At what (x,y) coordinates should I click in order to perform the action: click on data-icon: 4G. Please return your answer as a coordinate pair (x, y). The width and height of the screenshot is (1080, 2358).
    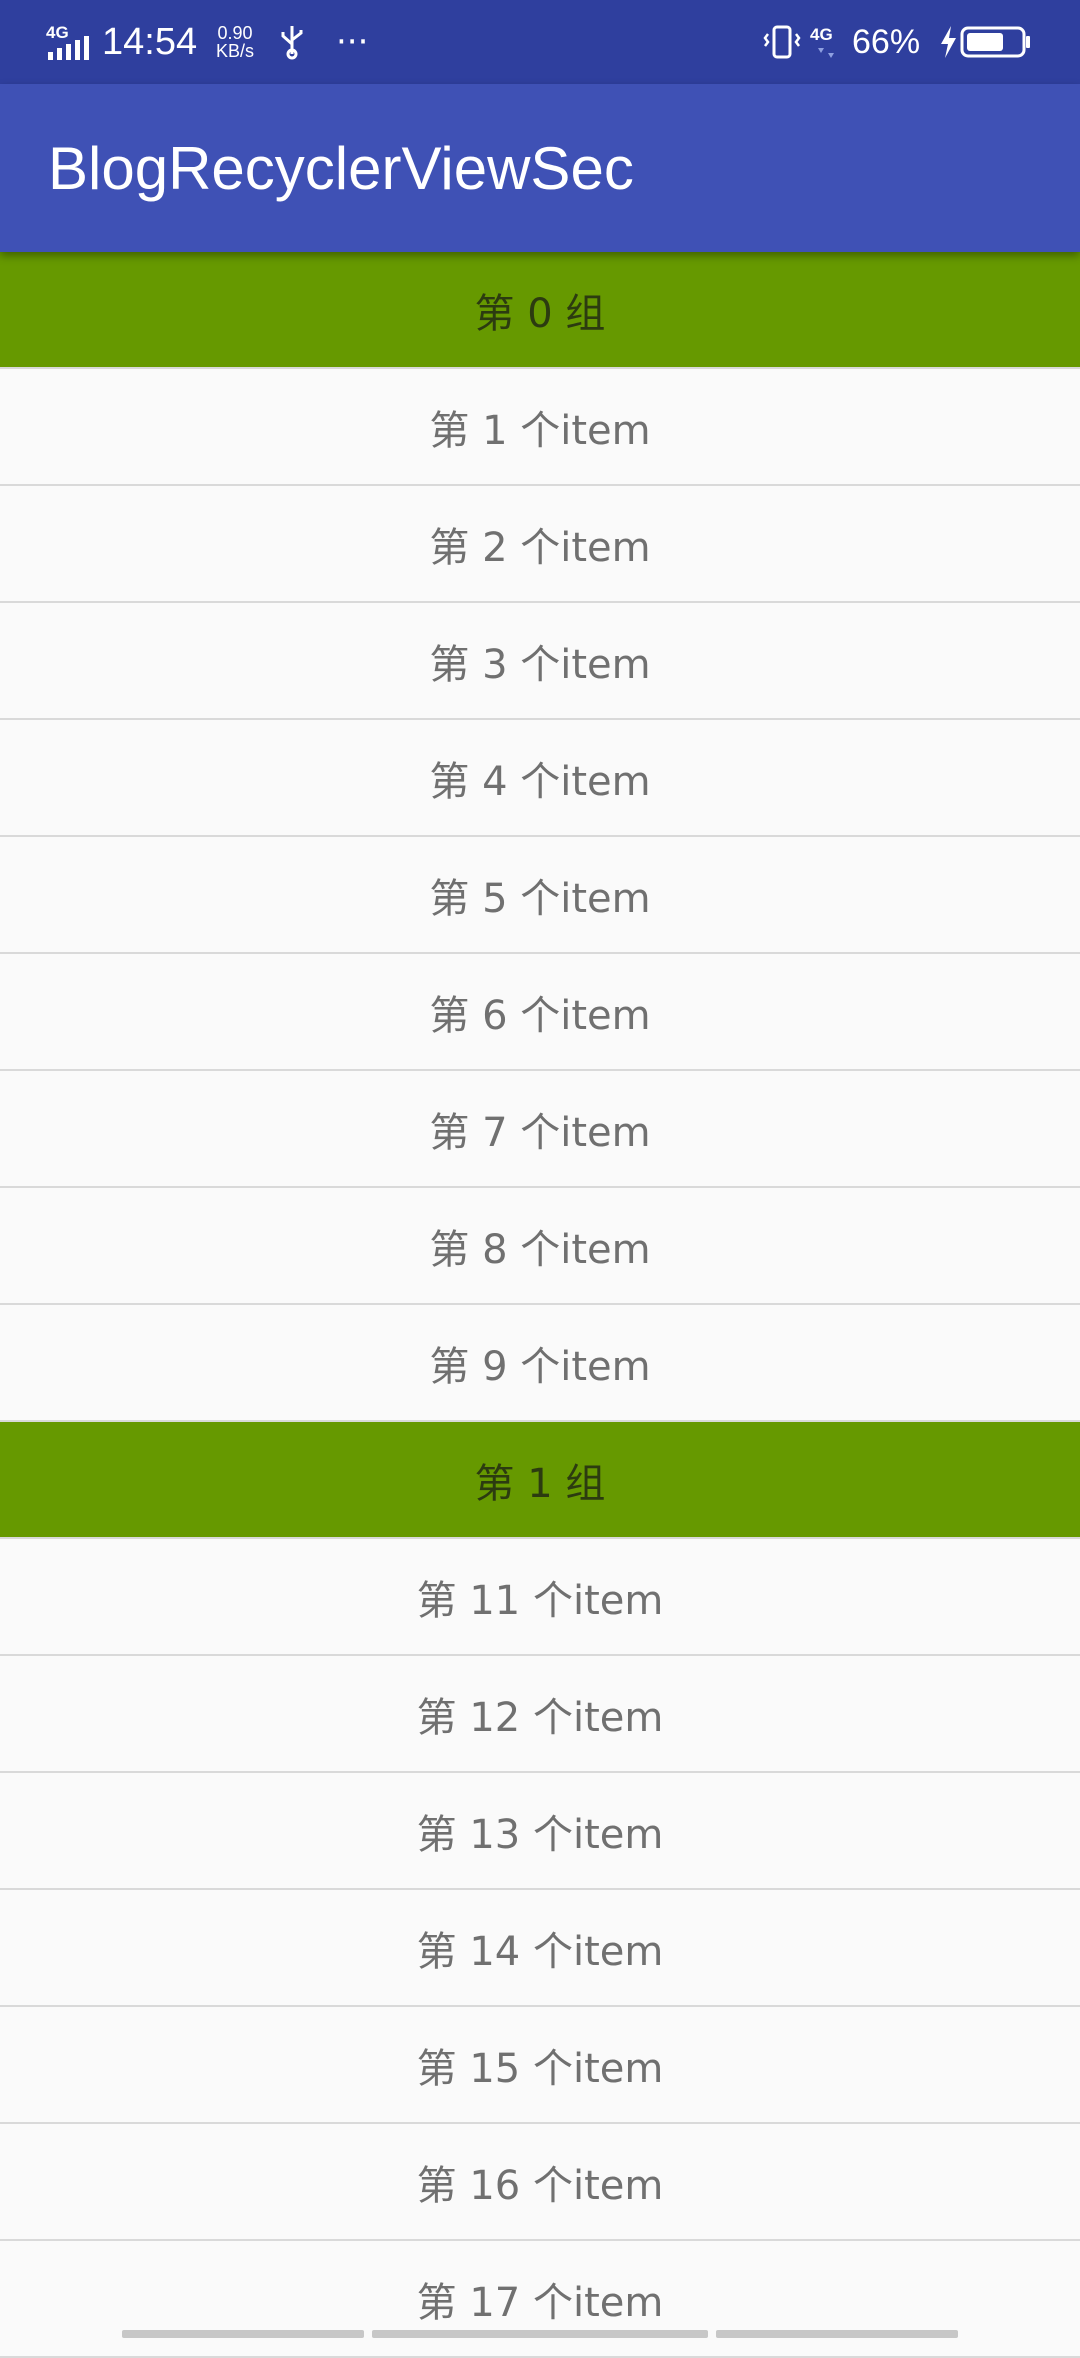
    Looking at the image, I should click on (826, 42).